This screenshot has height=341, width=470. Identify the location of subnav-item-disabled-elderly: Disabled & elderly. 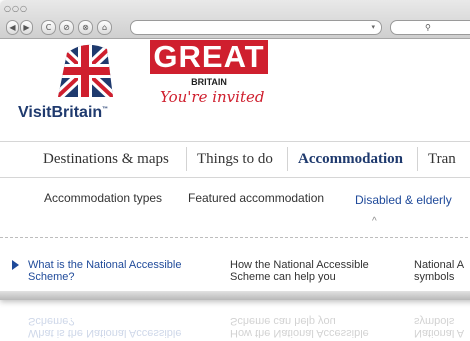
(403, 200).